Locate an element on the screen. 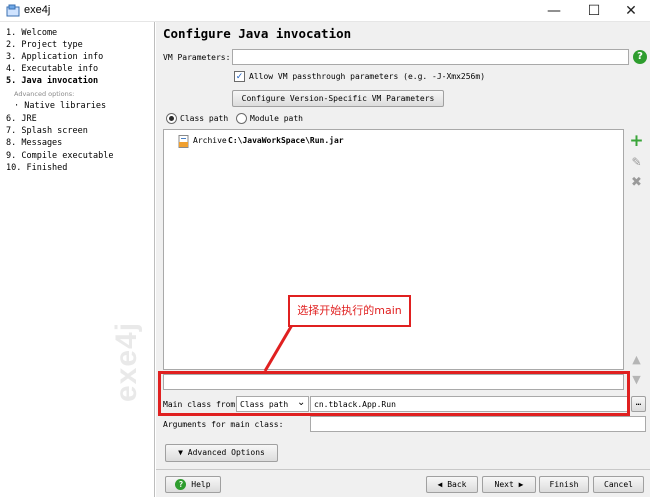 This screenshot has height=497, width=650. close-button: ✕ is located at coordinates (631, 11).